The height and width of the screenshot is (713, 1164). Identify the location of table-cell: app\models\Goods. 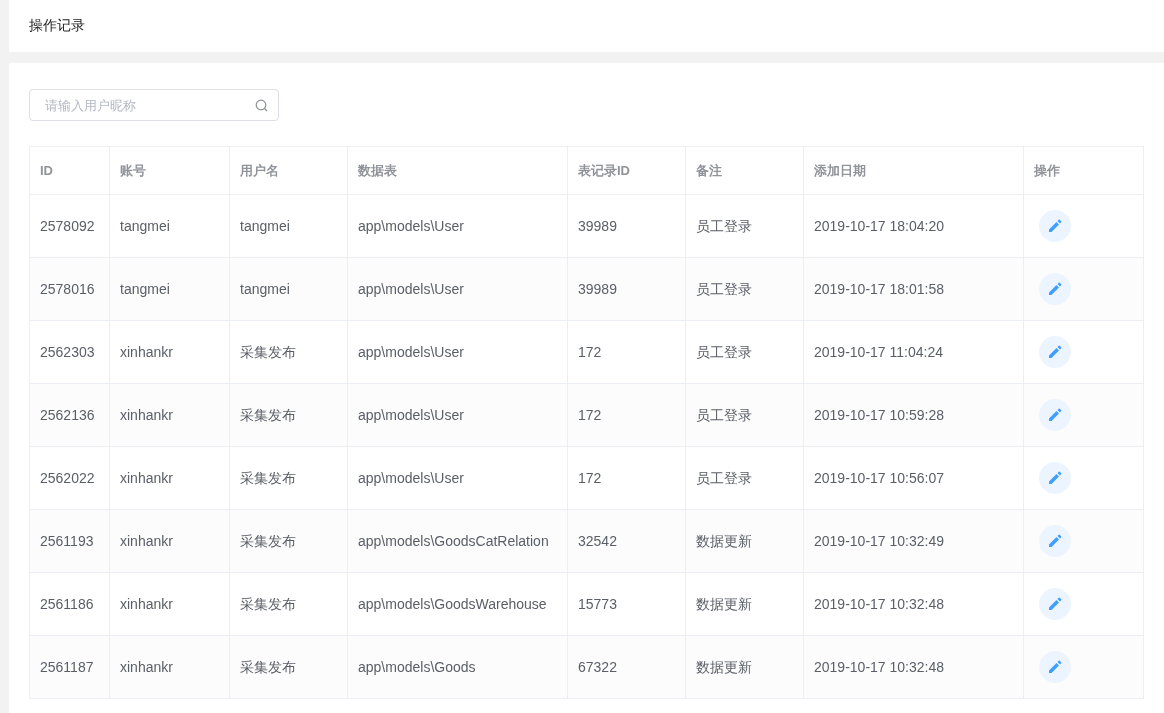
(417, 667).